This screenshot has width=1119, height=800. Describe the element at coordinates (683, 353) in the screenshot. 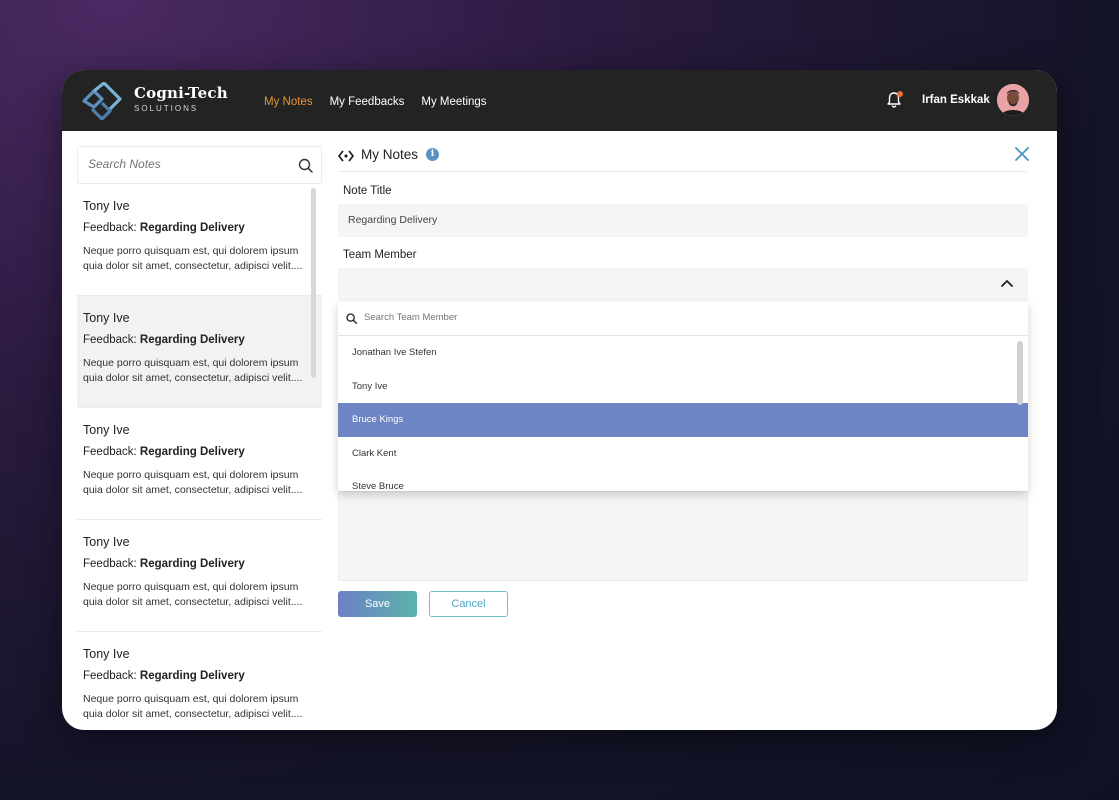

I see `dropdown-option: Jonathan Ive Stefen` at that location.